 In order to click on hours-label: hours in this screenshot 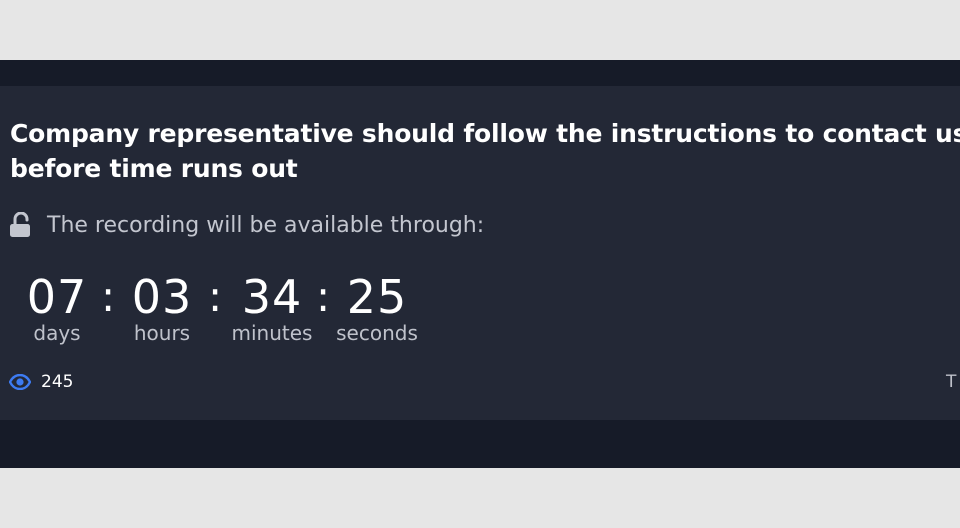, I will do `click(162, 333)`.